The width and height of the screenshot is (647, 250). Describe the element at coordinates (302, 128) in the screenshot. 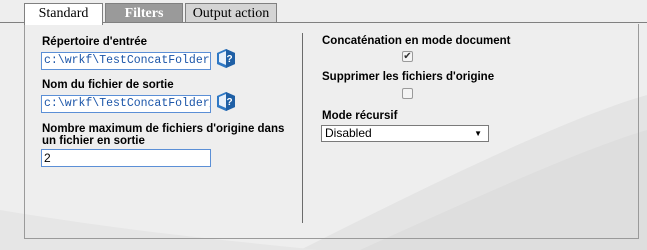

I see `column-divider` at that location.